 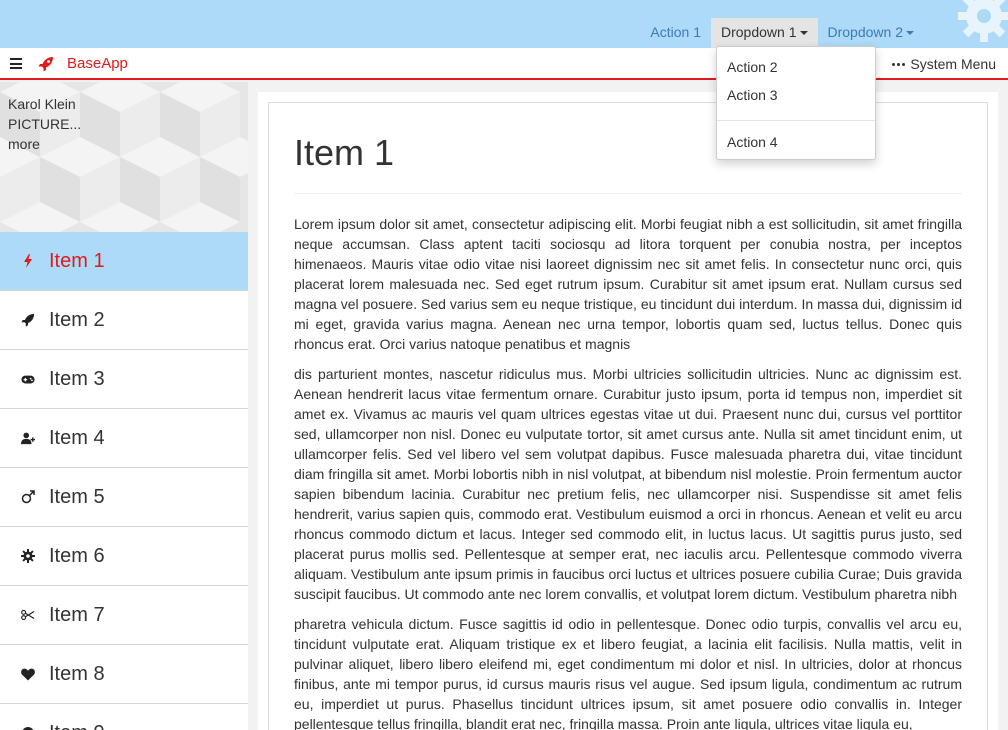 I want to click on profile-more-link: more, so click(x=44, y=144).